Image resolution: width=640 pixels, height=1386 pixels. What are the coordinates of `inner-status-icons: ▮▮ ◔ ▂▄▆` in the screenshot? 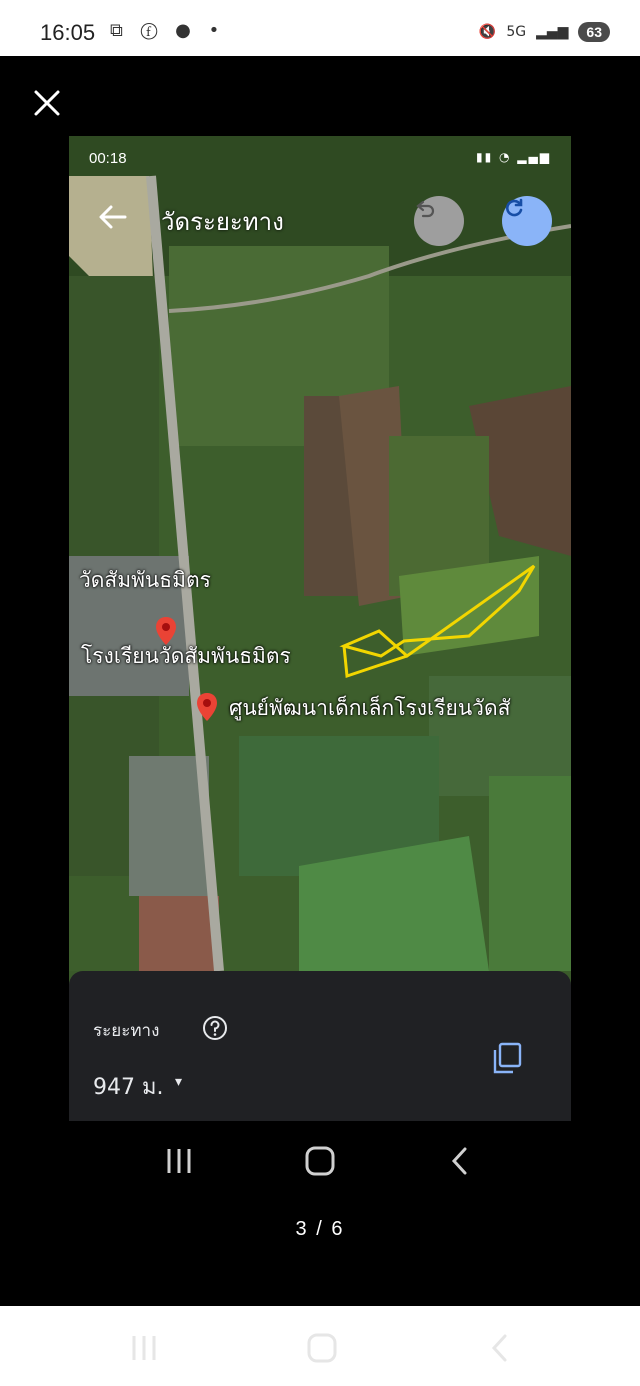 It's located at (513, 157).